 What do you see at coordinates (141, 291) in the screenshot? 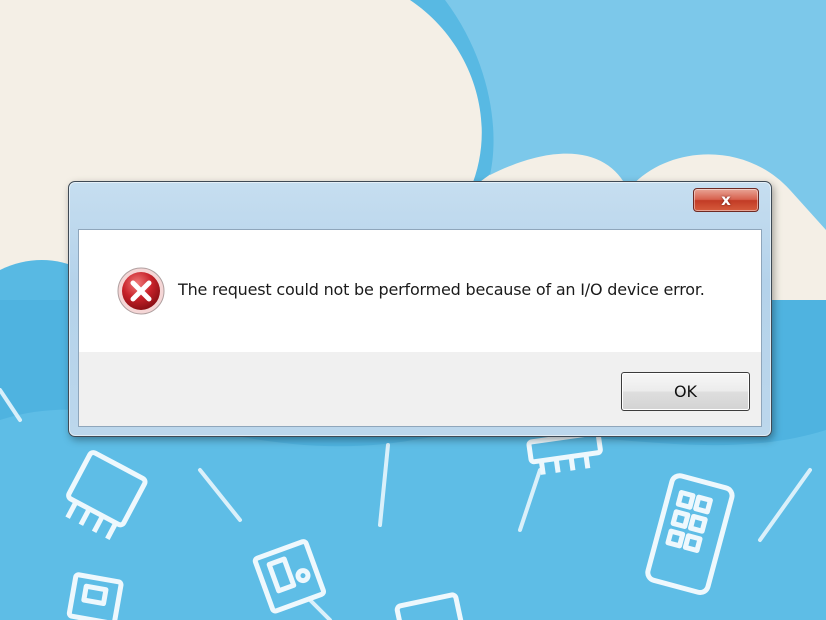
I see `error-icon` at bounding box center [141, 291].